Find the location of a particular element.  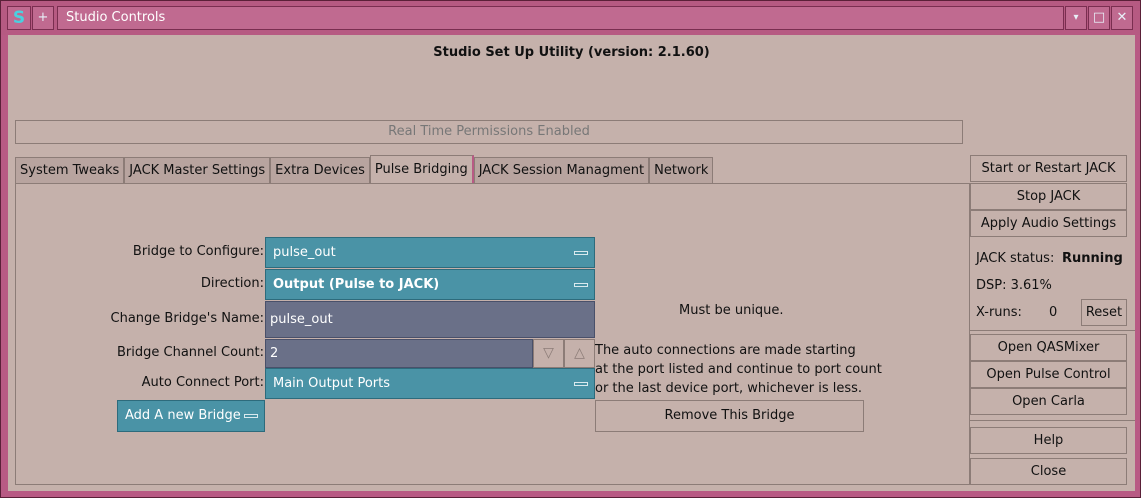

tab-jack-master-settings: JACK Master Settings is located at coordinates (197, 170).